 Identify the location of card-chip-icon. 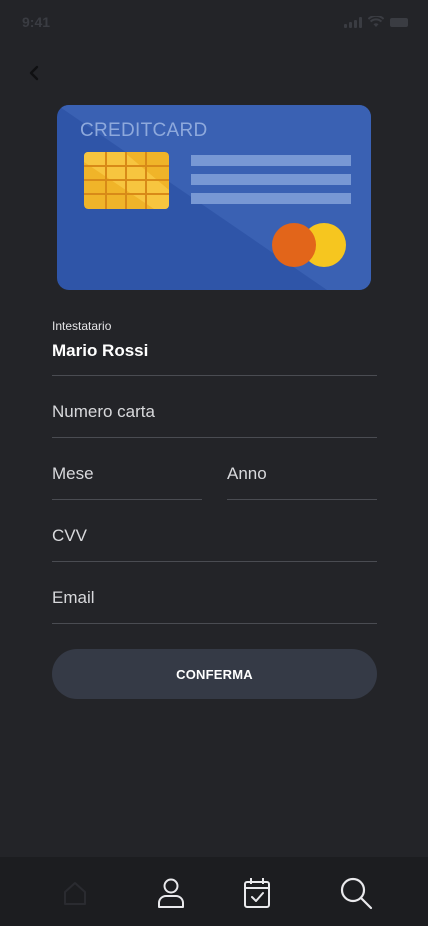
(126, 180).